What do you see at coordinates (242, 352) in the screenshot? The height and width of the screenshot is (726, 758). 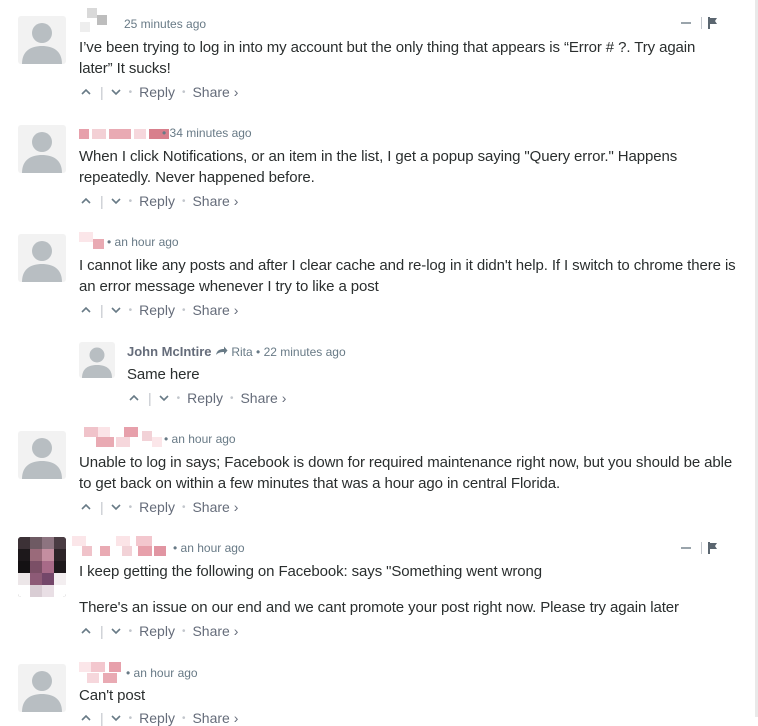 I see `reply-to-name: Rita` at bounding box center [242, 352].